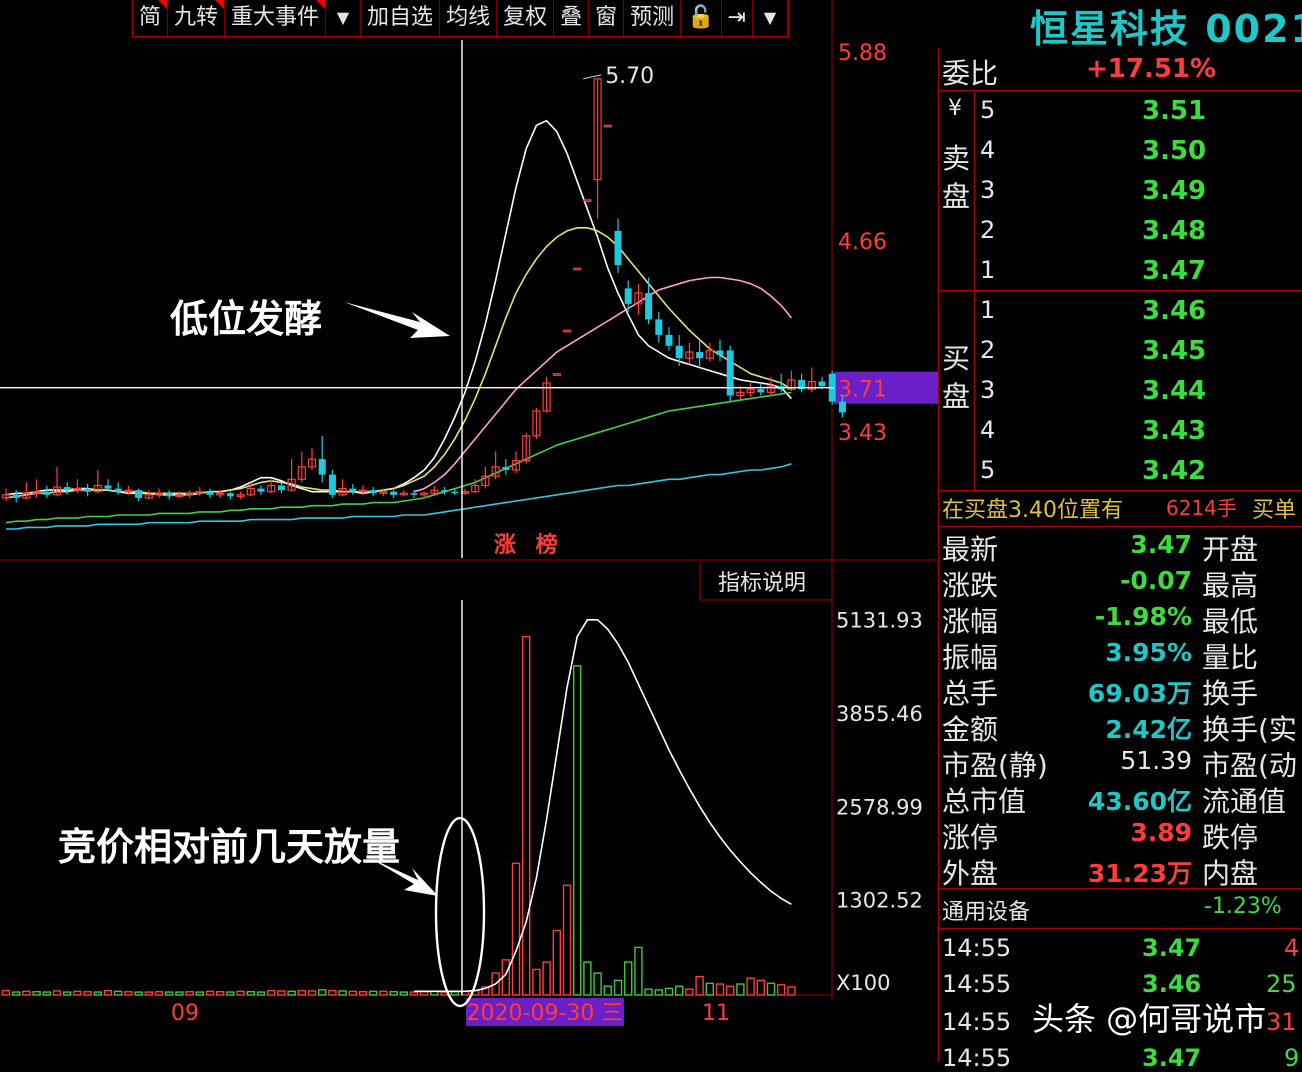 Image resolution: width=1302 pixels, height=1072 pixels. What do you see at coordinates (1148, 652) in the screenshot?
I see `quote-value: 3.95%` at bounding box center [1148, 652].